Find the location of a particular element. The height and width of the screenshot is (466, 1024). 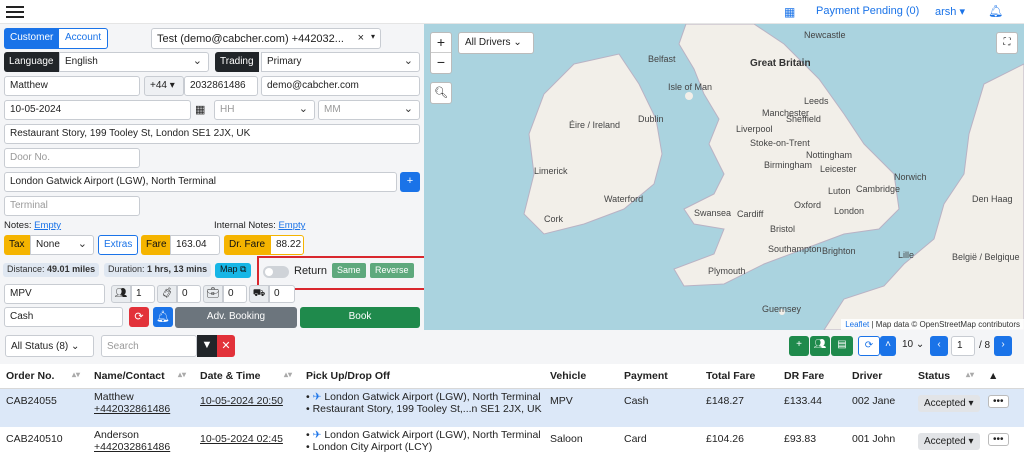

search-input: Search is located at coordinates (149, 346).